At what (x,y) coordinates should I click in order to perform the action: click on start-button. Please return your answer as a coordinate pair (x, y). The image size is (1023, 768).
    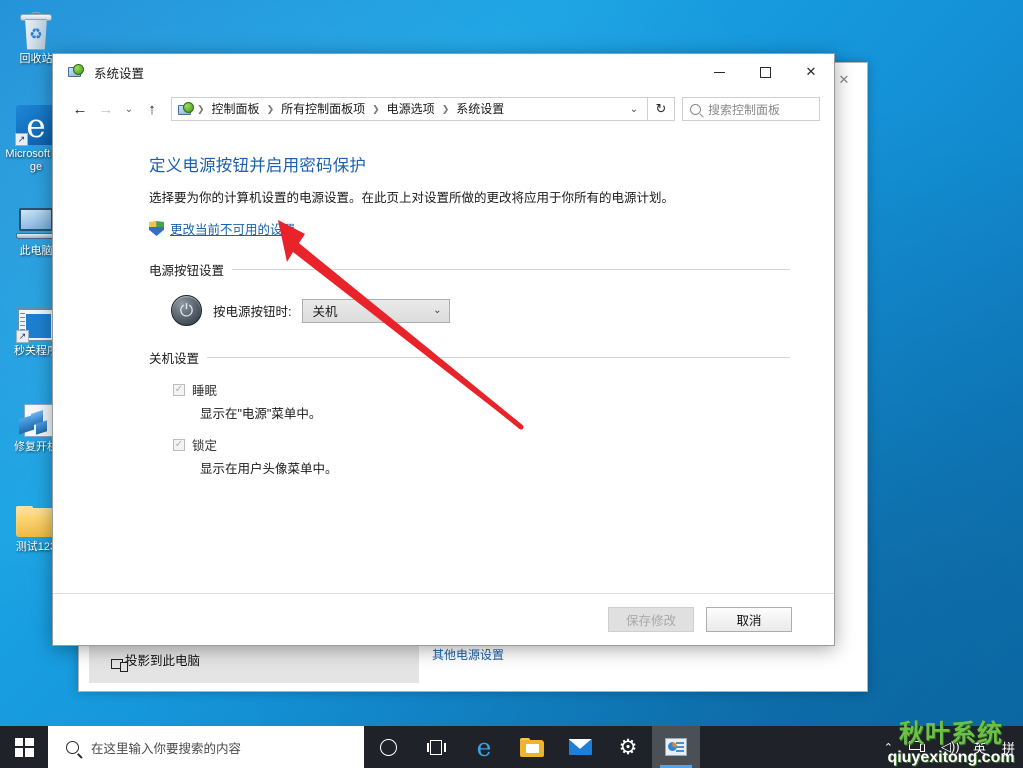
    Looking at the image, I should click on (24, 747).